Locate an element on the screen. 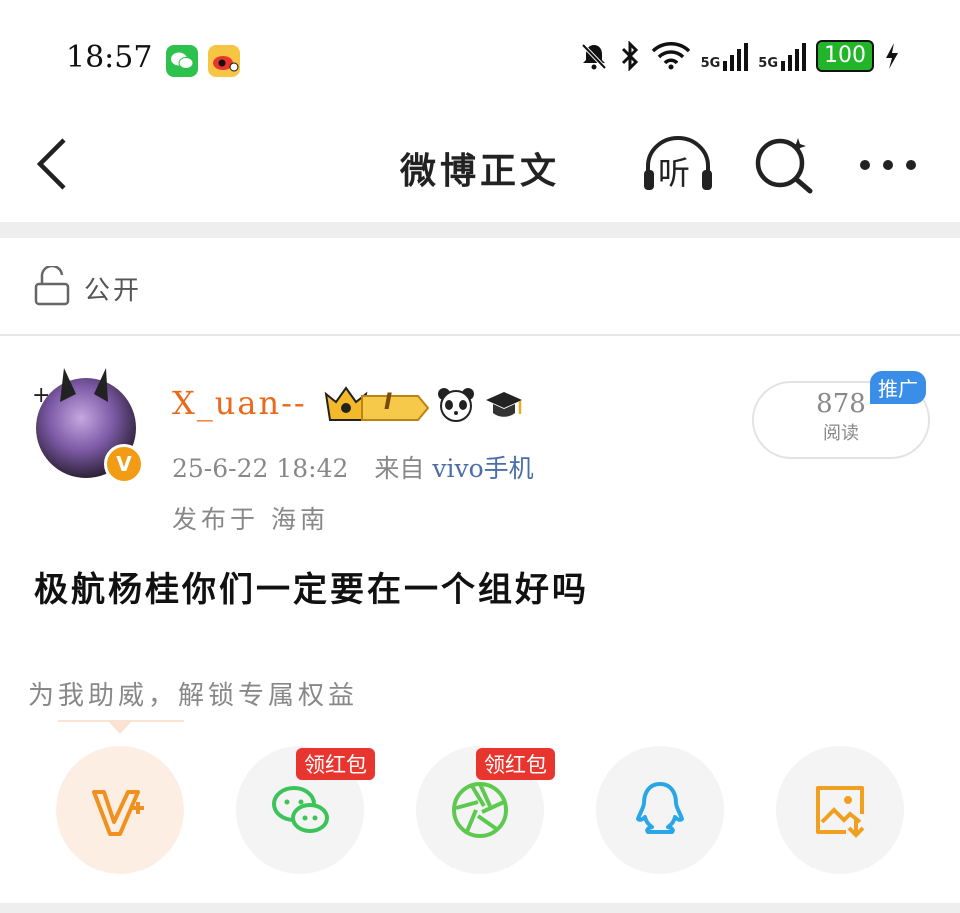  panda-badge-icon is located at coordinates (456, 406).